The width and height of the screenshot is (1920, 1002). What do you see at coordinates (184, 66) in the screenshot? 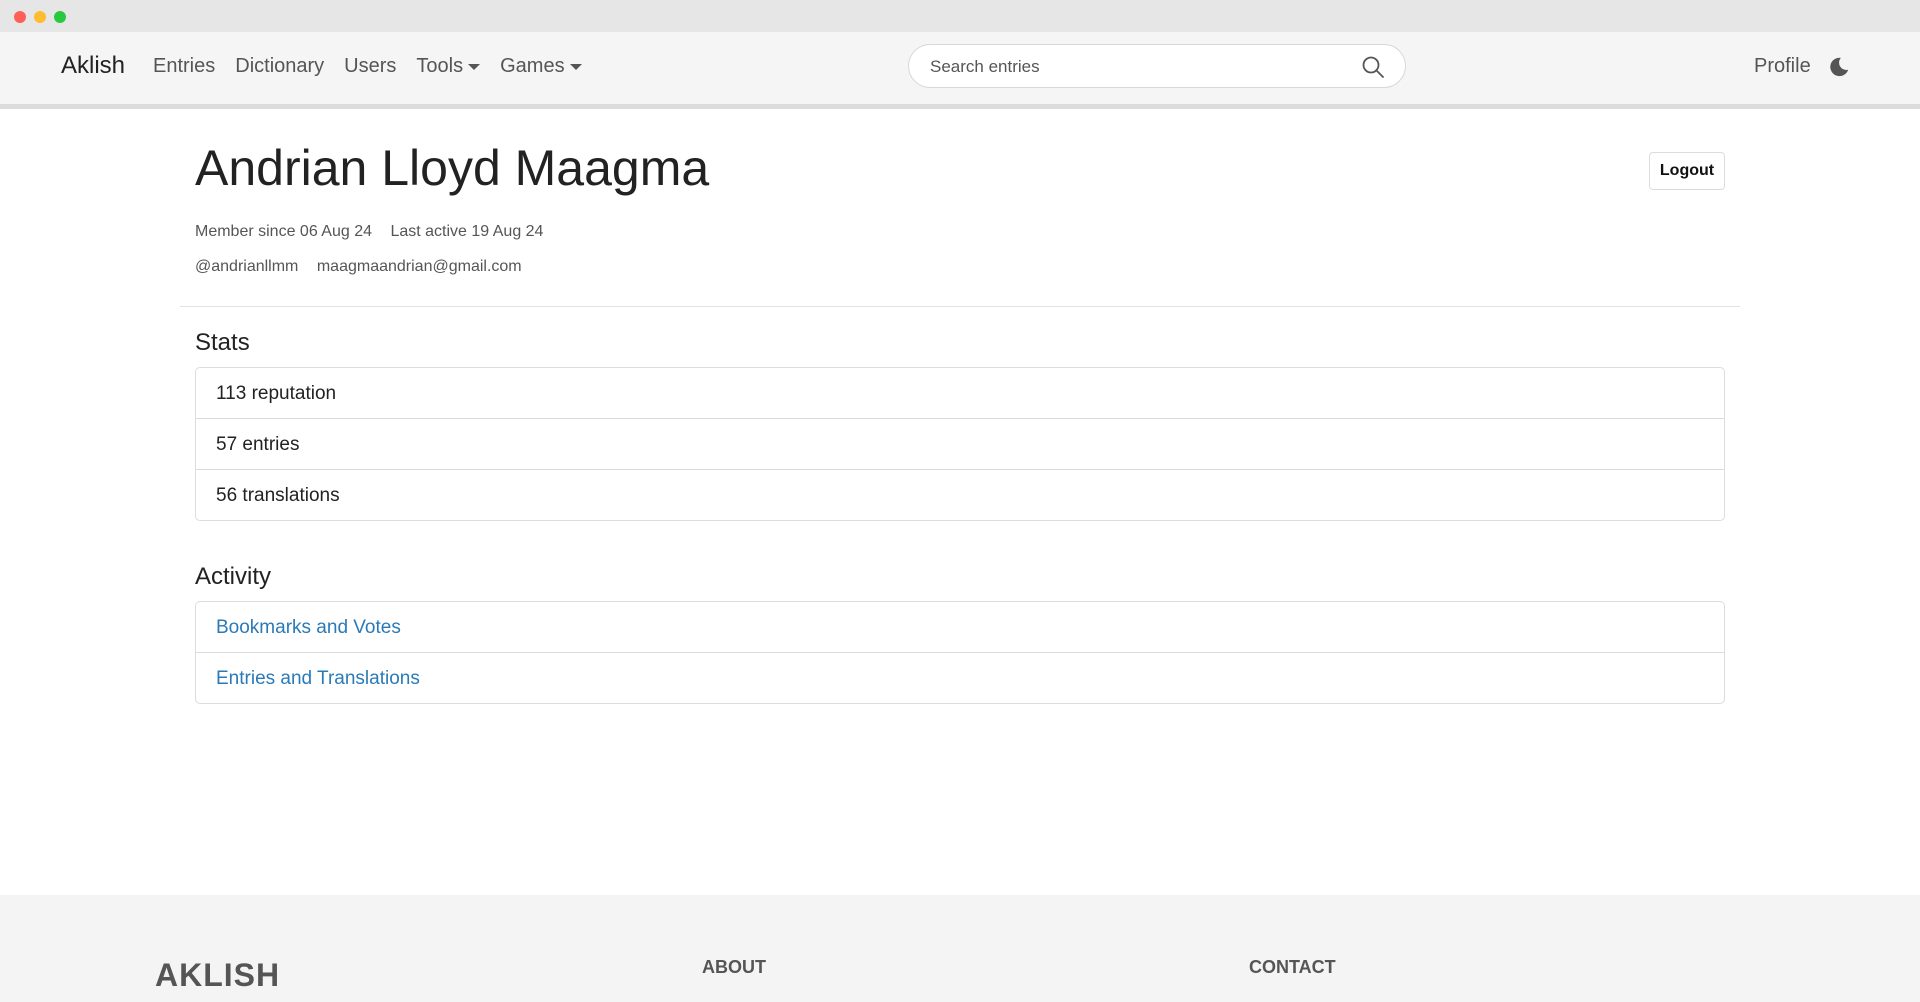
I see `nav-link-entries: Entries` at bounding box center [184, 66].